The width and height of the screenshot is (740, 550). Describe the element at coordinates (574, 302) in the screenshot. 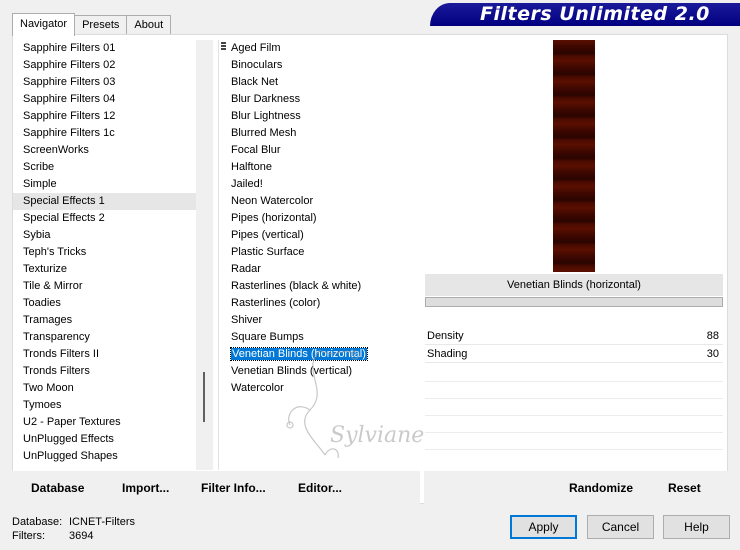

I see `parameter-slider-track` at that location.